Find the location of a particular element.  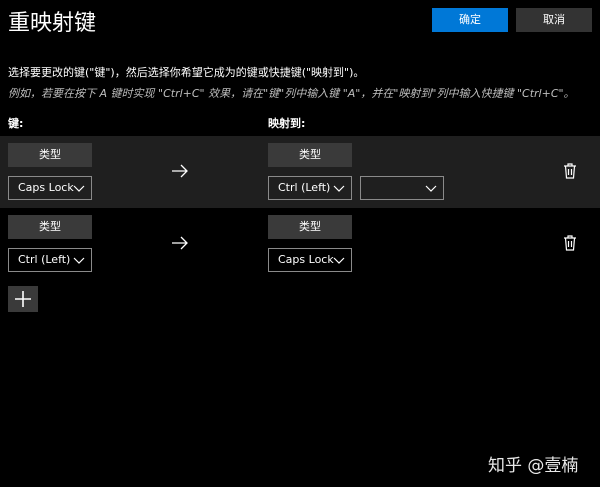

key-dropdown-value: Caps Lock is located at coordinates (46, 187).